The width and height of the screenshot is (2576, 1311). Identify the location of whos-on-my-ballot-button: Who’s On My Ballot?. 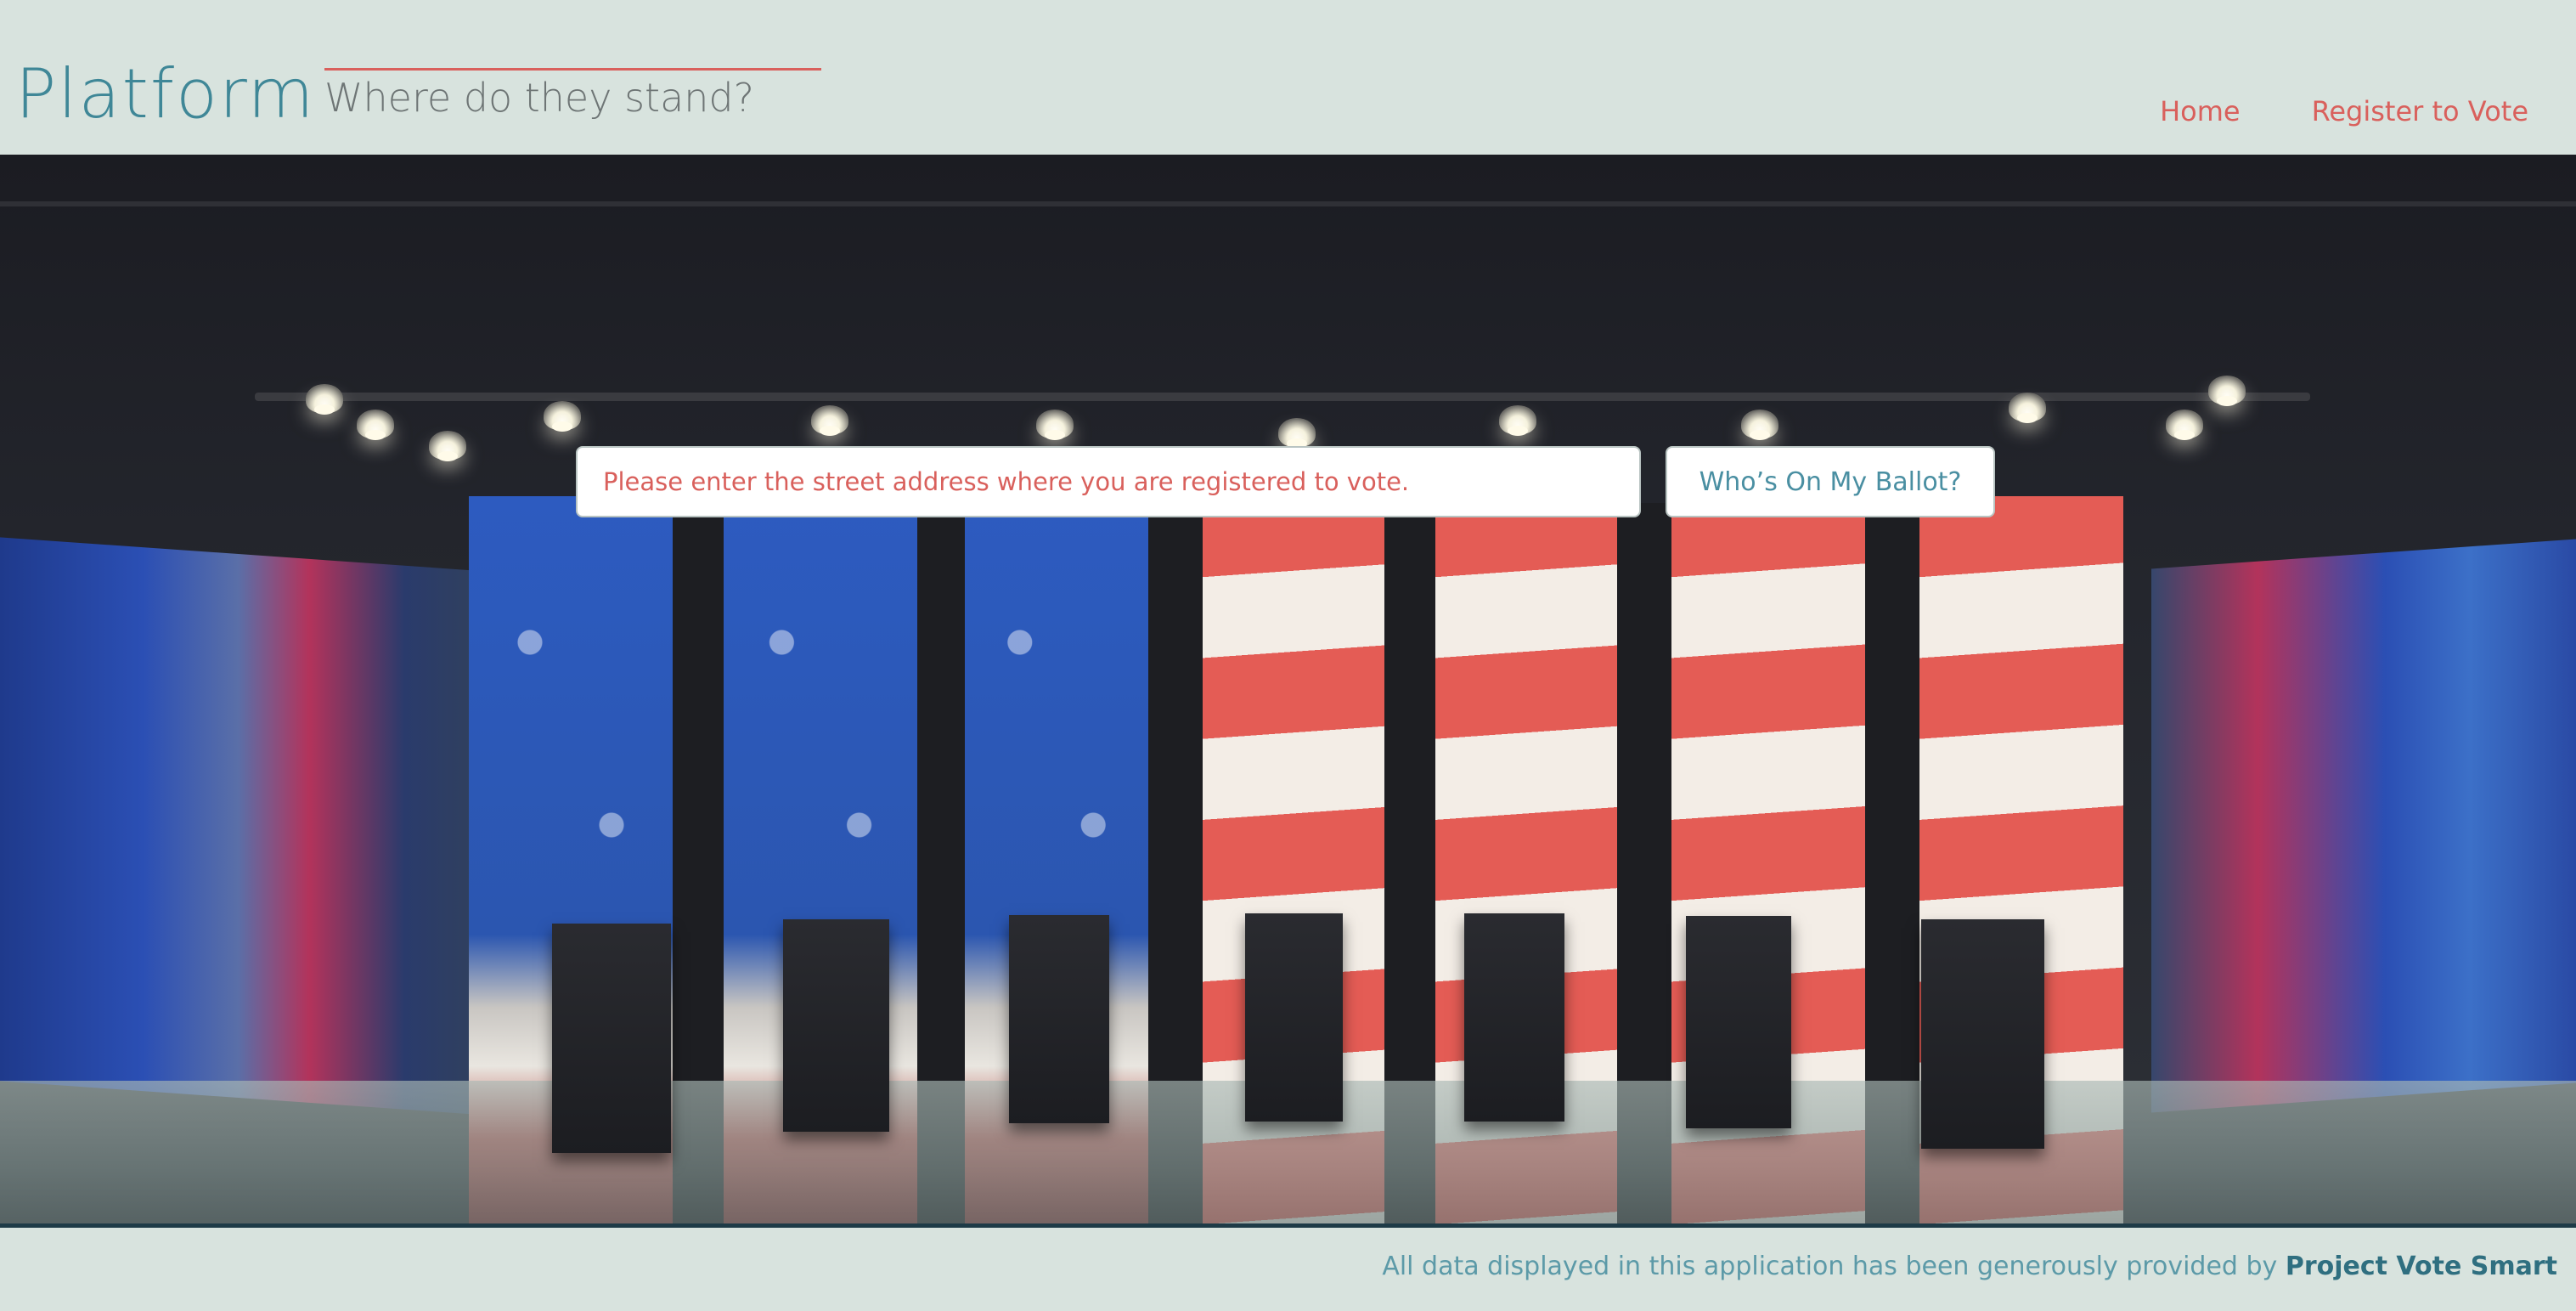
(1830, 482).